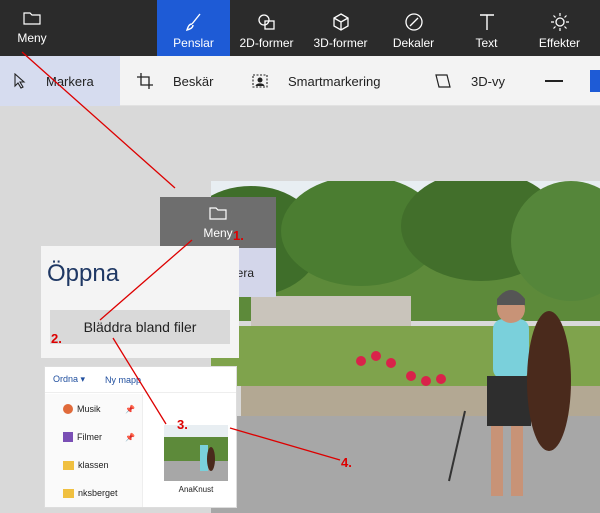 The width and height of the screenshot is (600, 513). I want to click on tool-text: Text, so click(486, 28).